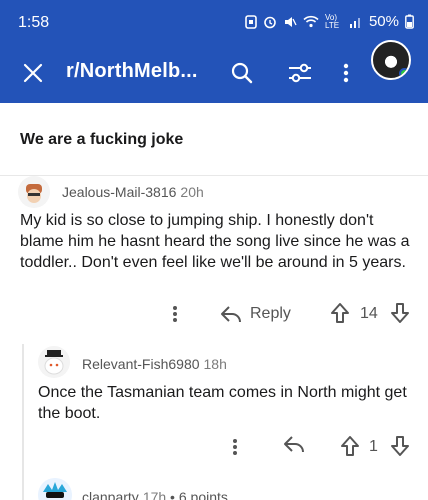 This screenshot has width=428, height=500. Describe the element at coordinates (34, 22) in the screenshot. I see `status-time: 1:58` at that location.